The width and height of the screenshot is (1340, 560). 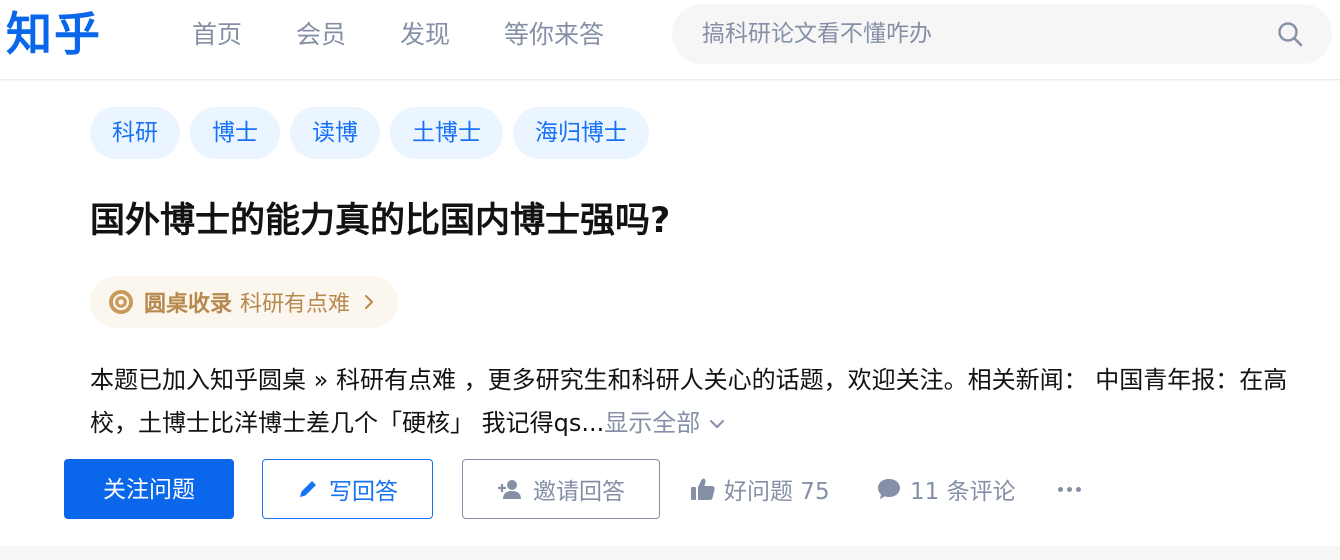 What do you see at coordinates (308, 489) in the screenshot?
I see `pencil-icon` at bounding box center [308, 489].